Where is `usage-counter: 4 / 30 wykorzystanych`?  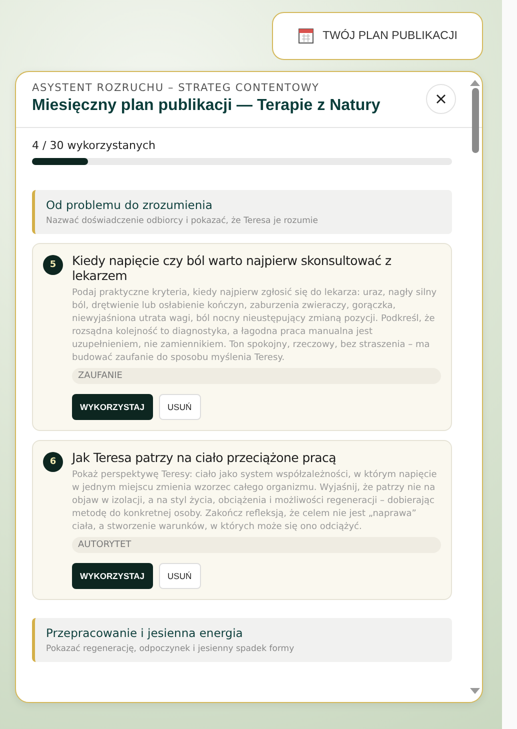 usage-counter: 4 / 30 wykorzystanych is located at coordinates (94, 145).